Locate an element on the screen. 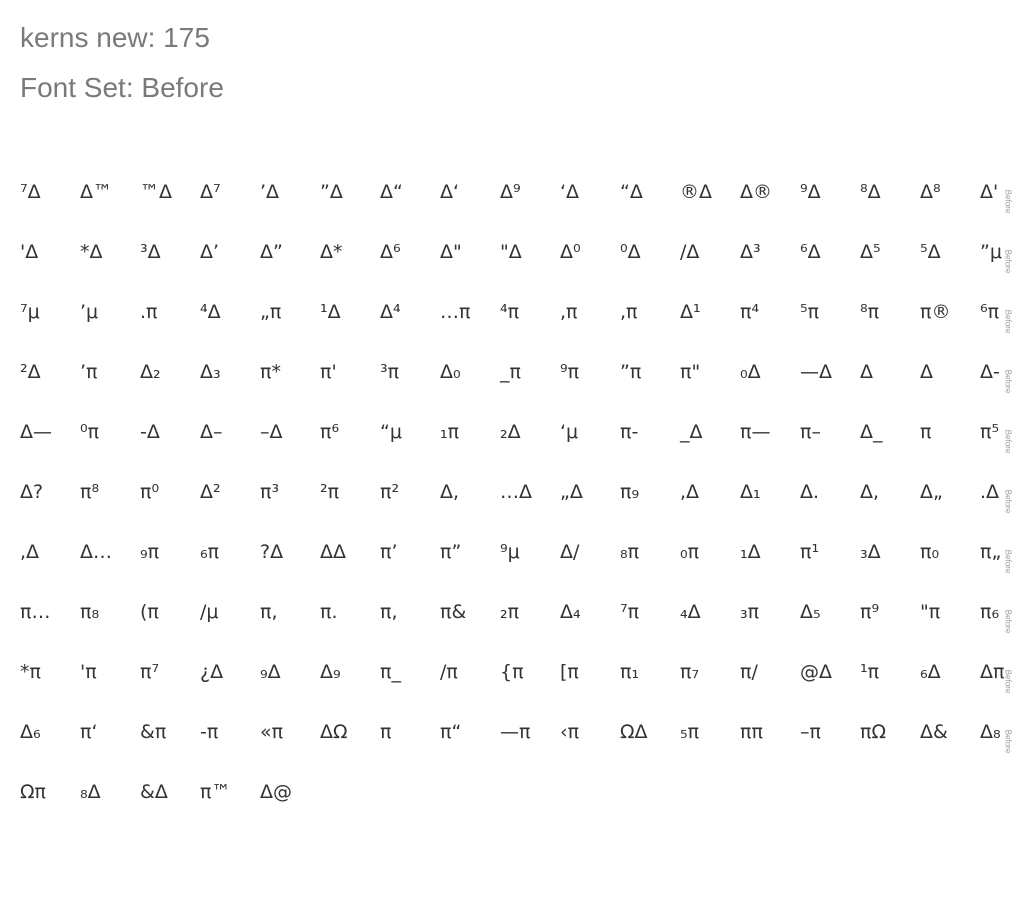 Image resolution: width=1024 pixels, height=900 pixels. kern-pair: .π is located at coordinates (149, 312).